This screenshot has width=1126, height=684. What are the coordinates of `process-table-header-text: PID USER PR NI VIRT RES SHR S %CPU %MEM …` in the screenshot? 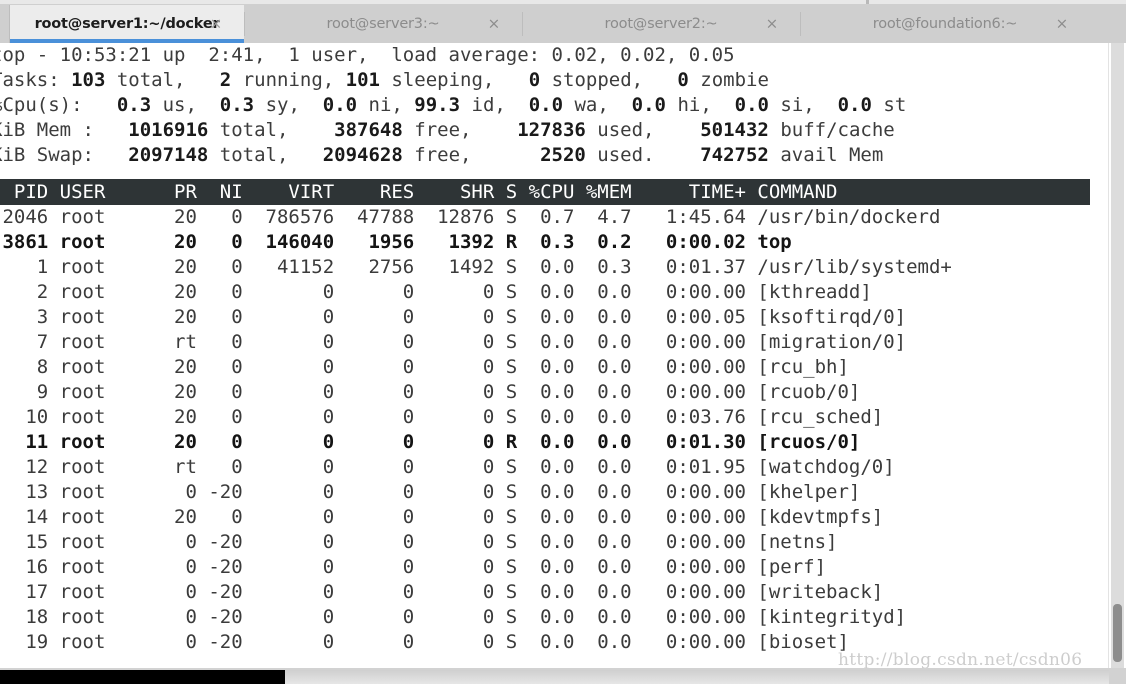 It's located at (419, 192).